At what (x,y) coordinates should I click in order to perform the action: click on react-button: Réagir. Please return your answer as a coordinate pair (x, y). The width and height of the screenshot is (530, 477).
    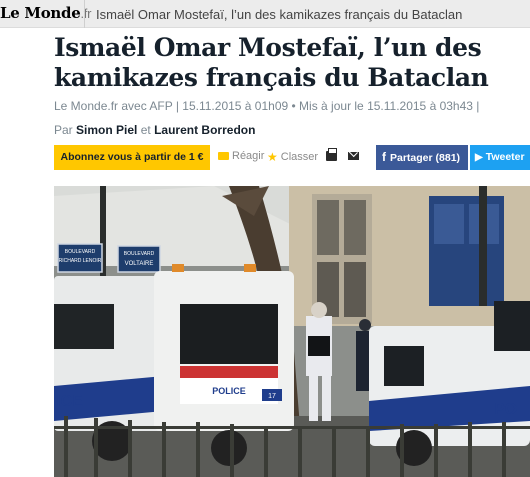
    Looking at the image, I should click on (241, 156).